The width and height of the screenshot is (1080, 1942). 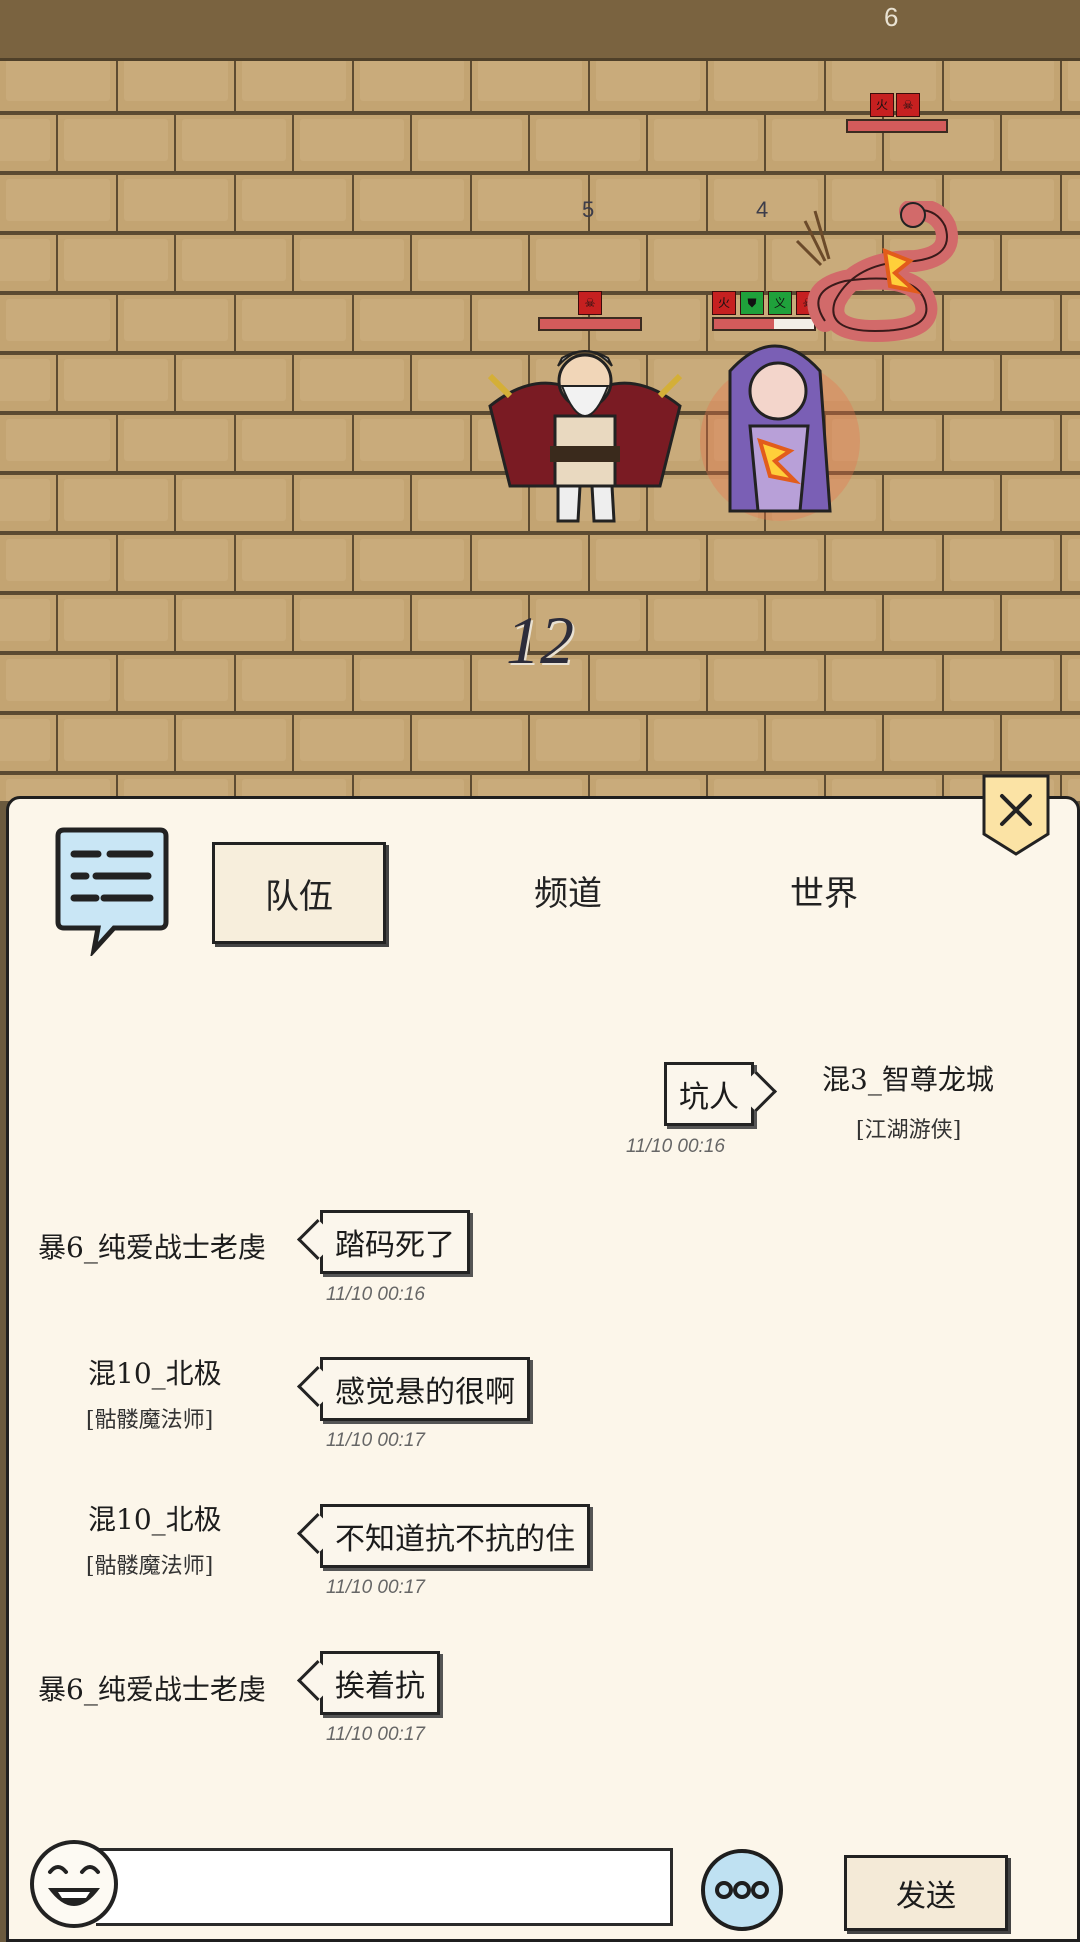 I want to click on message-bubble: 坑人, so click(x=709, y=1094).